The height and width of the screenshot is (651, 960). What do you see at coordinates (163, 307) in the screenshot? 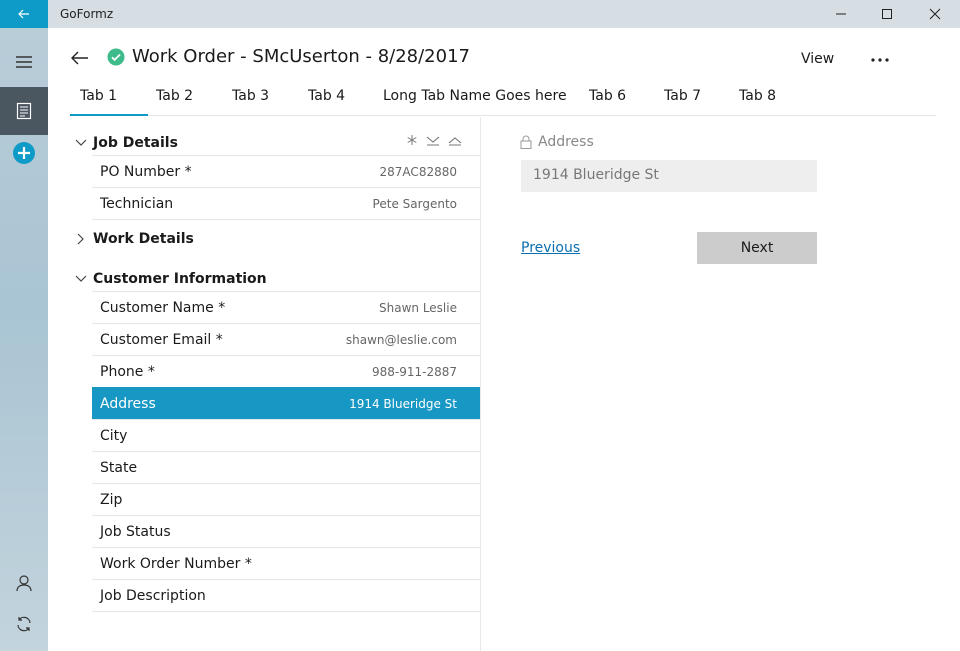
I see `field-label: Customer Name *` at bounding box center [163, 307].